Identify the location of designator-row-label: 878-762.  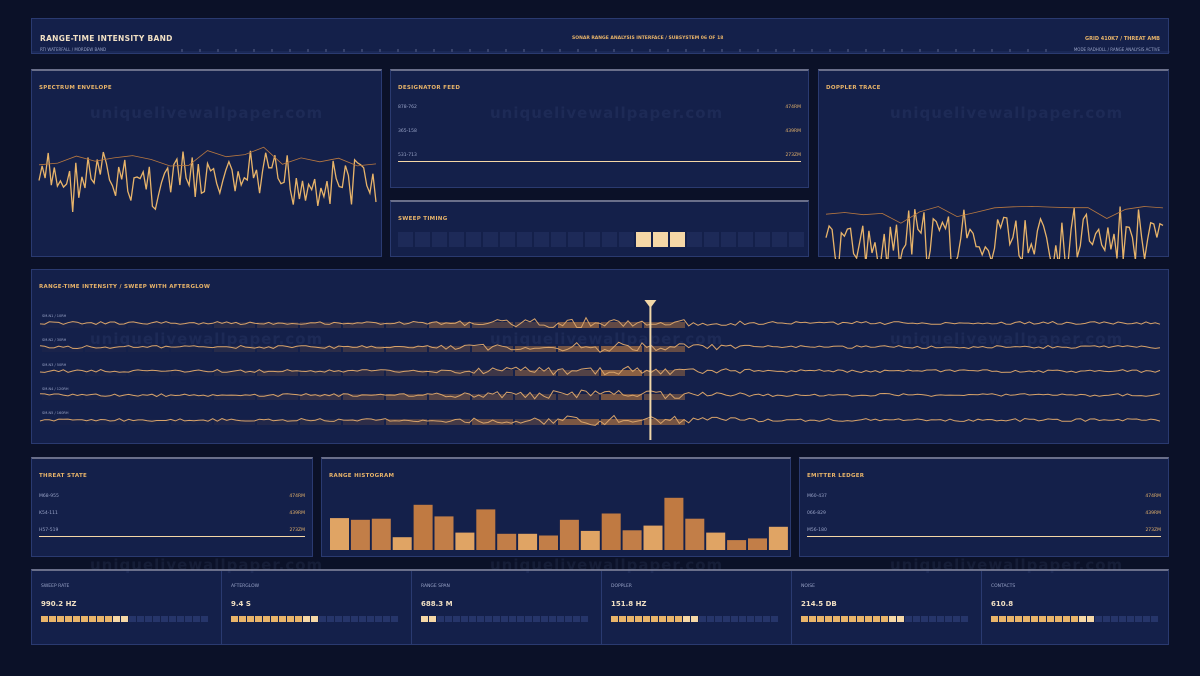
(407, 107).